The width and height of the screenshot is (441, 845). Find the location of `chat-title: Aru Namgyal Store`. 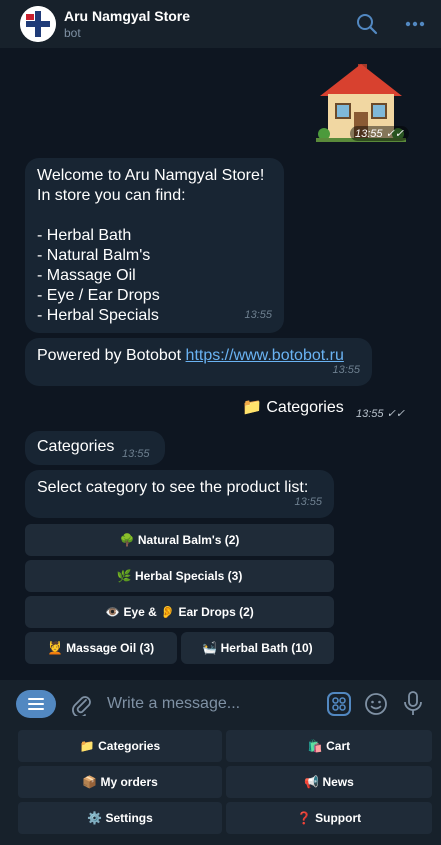

chat-title: Aru Namgyal Store is located at coordinates (127, 16).